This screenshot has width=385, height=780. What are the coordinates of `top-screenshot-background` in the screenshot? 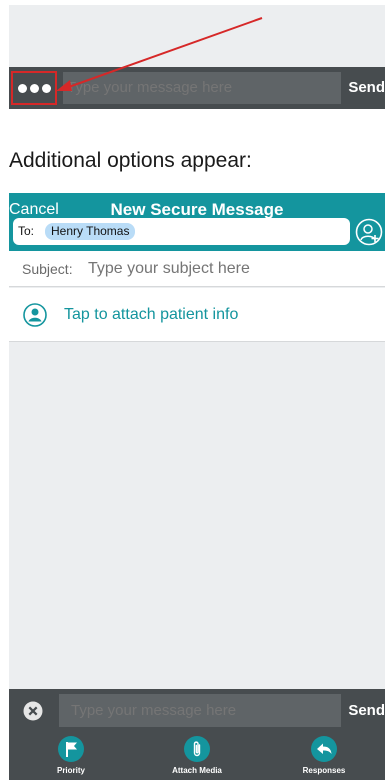 It's located at (197, 36).